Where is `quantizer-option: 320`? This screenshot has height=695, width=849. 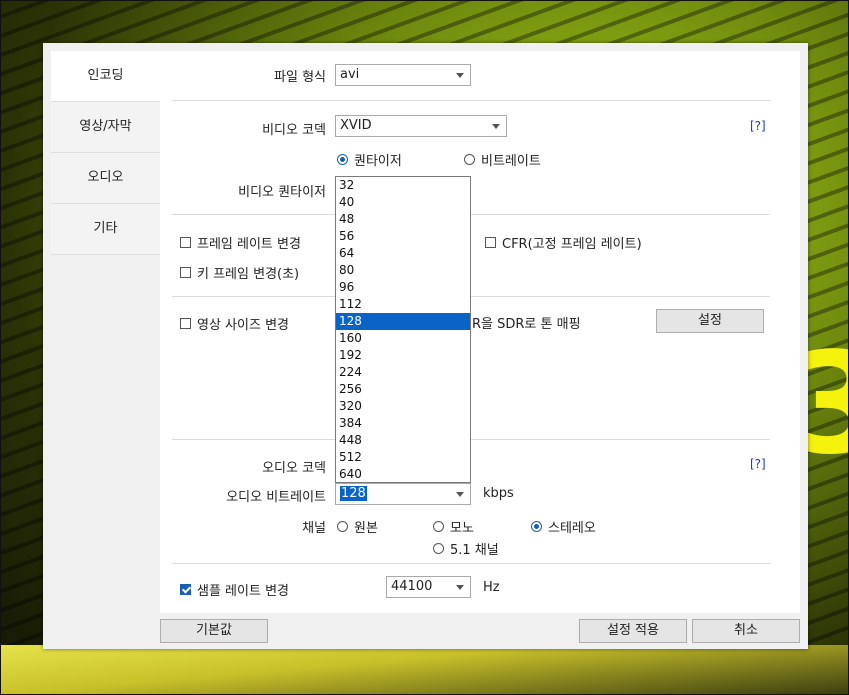
quantizer-option: 320 is located at coordinates (403, 406).